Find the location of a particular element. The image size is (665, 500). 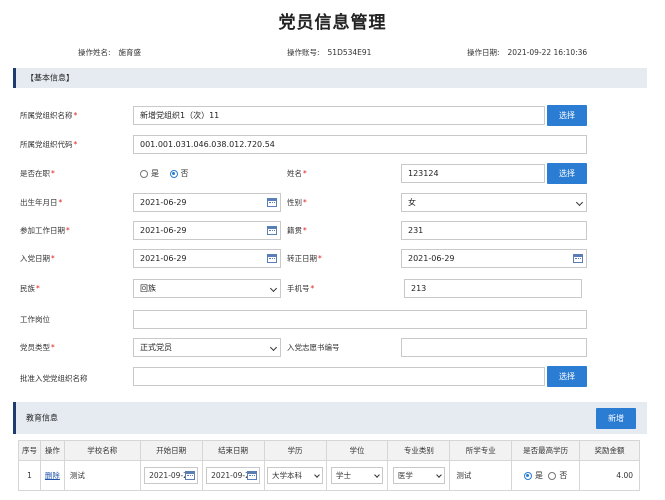

gender-label: 性别* is located at coordinates (297, 202).